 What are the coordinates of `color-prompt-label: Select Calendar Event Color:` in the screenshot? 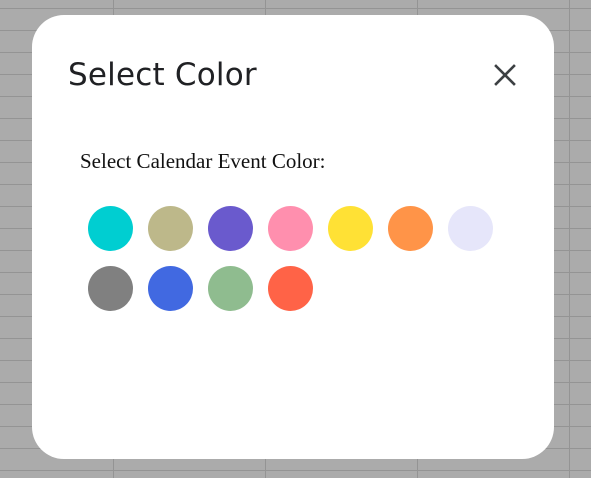 It's located at (203, 161).